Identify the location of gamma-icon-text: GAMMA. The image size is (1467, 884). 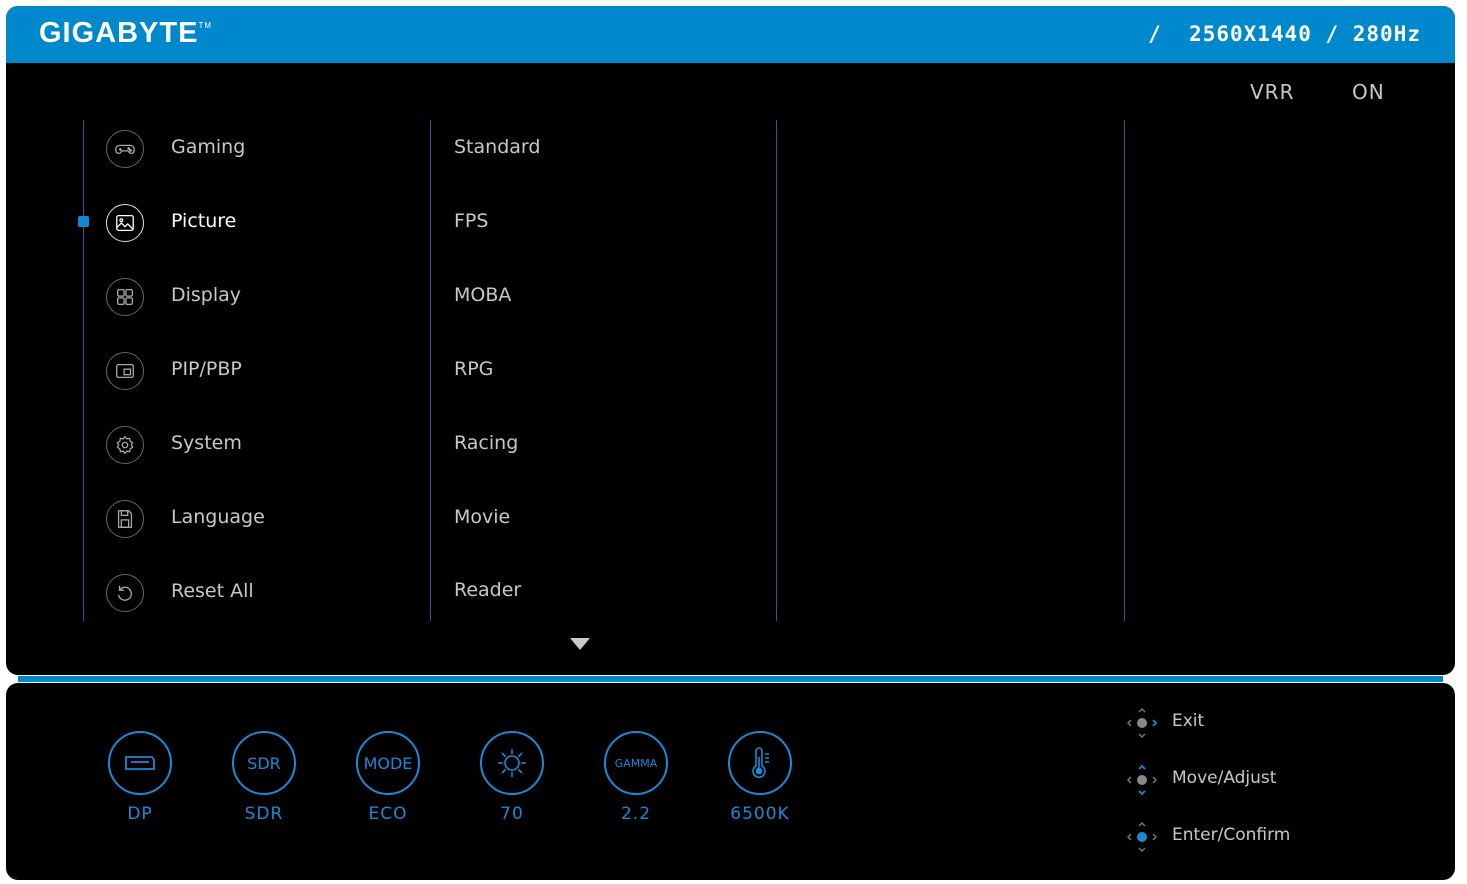
(636, 763).